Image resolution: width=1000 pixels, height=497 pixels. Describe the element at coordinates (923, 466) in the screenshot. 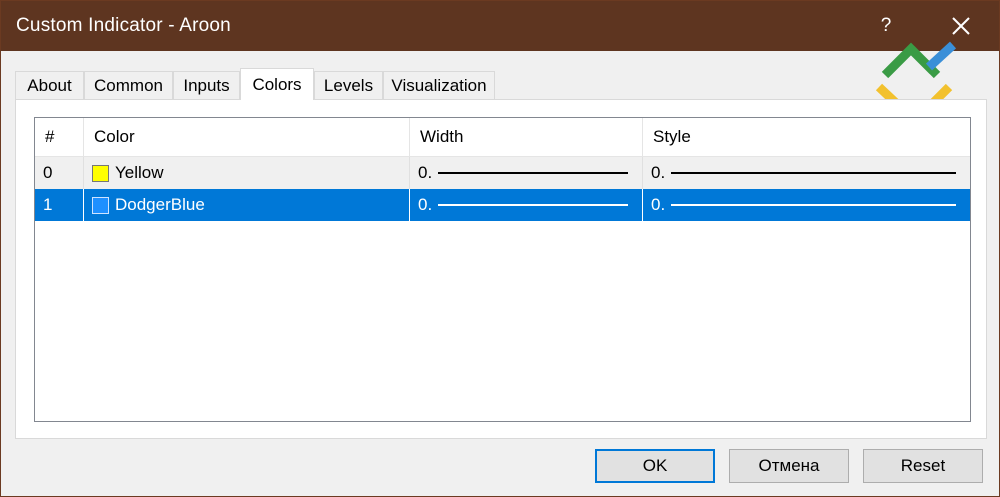

I see `reset-button: Reset` at that location.